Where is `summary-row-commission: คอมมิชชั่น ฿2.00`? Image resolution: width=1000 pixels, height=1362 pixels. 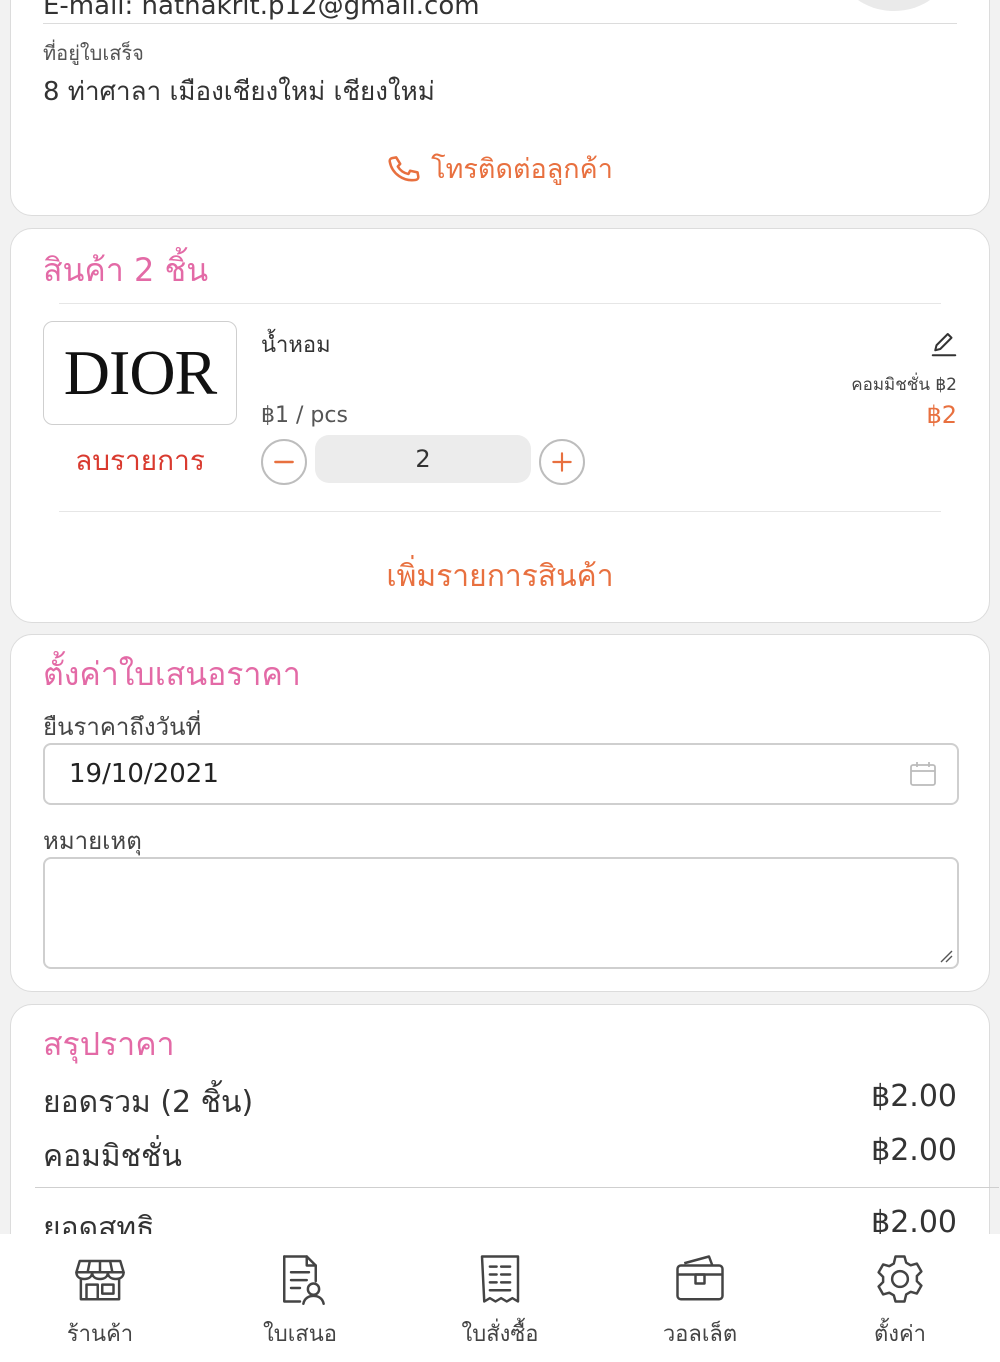
summary-row-commission: คอมมิชชั่น ฿2.00 is located at coordinates (500, 1156).